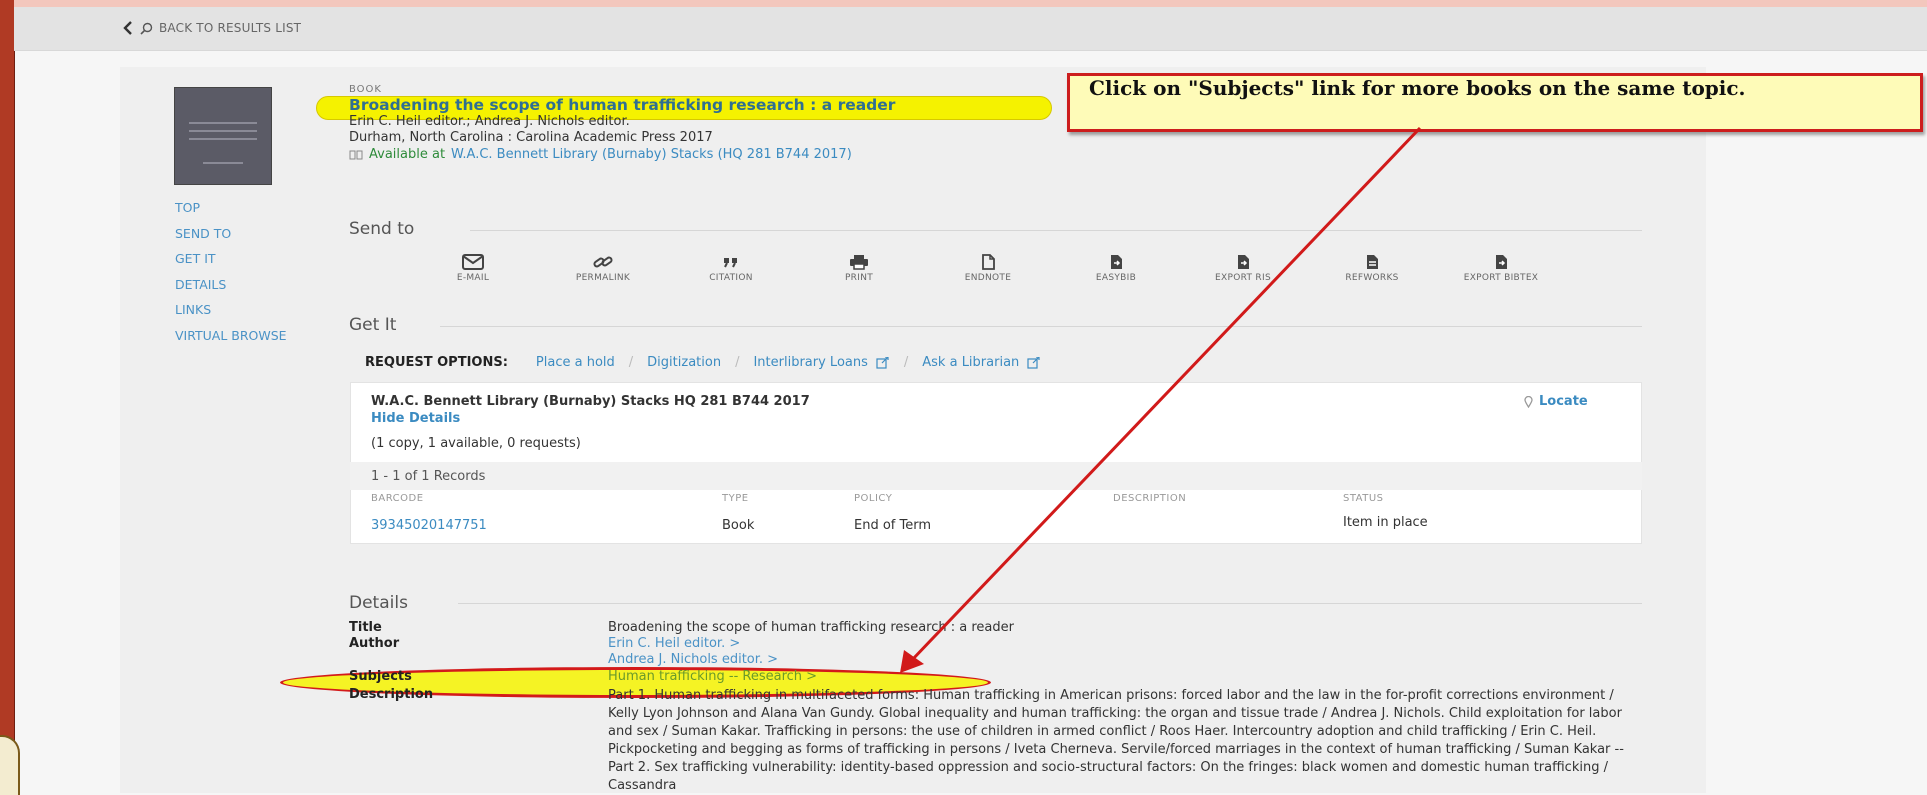  I want to click on column-description: DESCRIPTION, so click(1150, 498).